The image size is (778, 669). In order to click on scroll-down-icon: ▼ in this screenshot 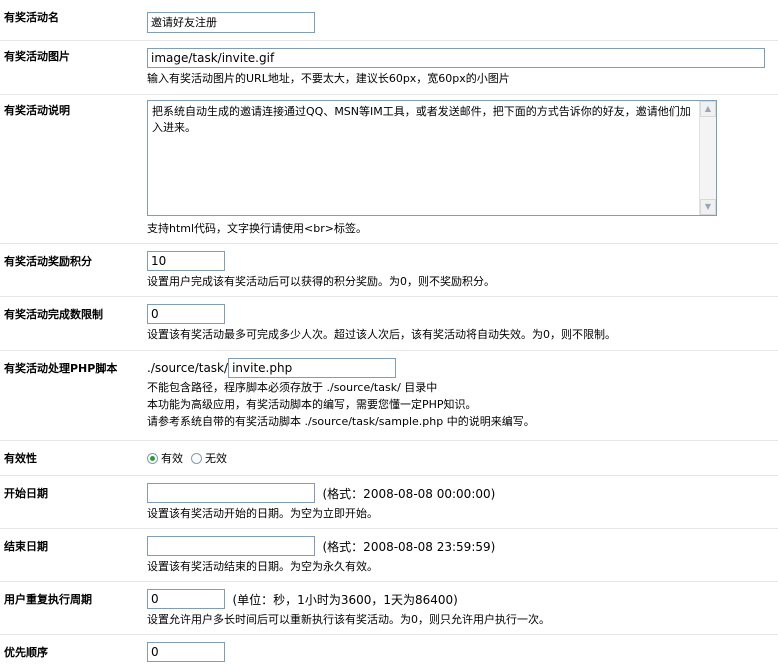, I will do `click(708, 207)`.